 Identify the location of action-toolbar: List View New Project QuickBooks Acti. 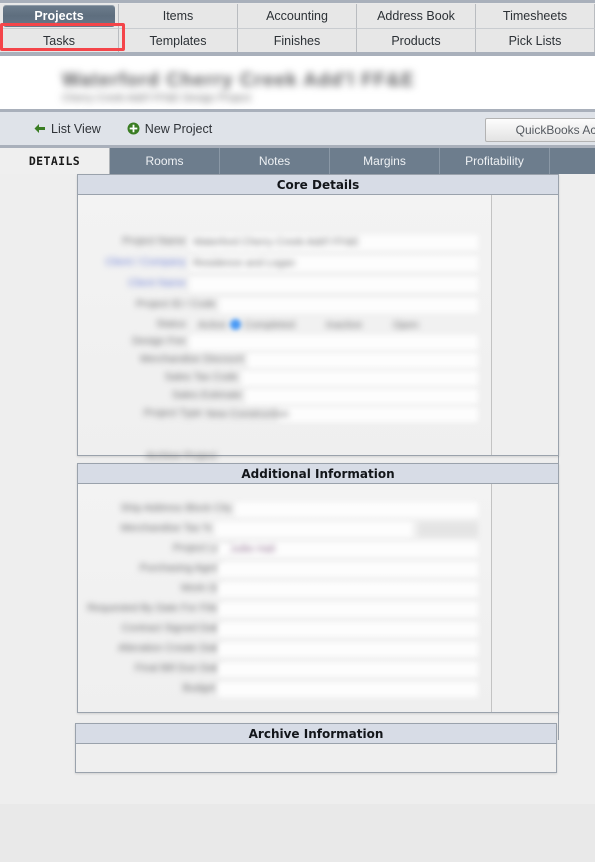
(297, 130).